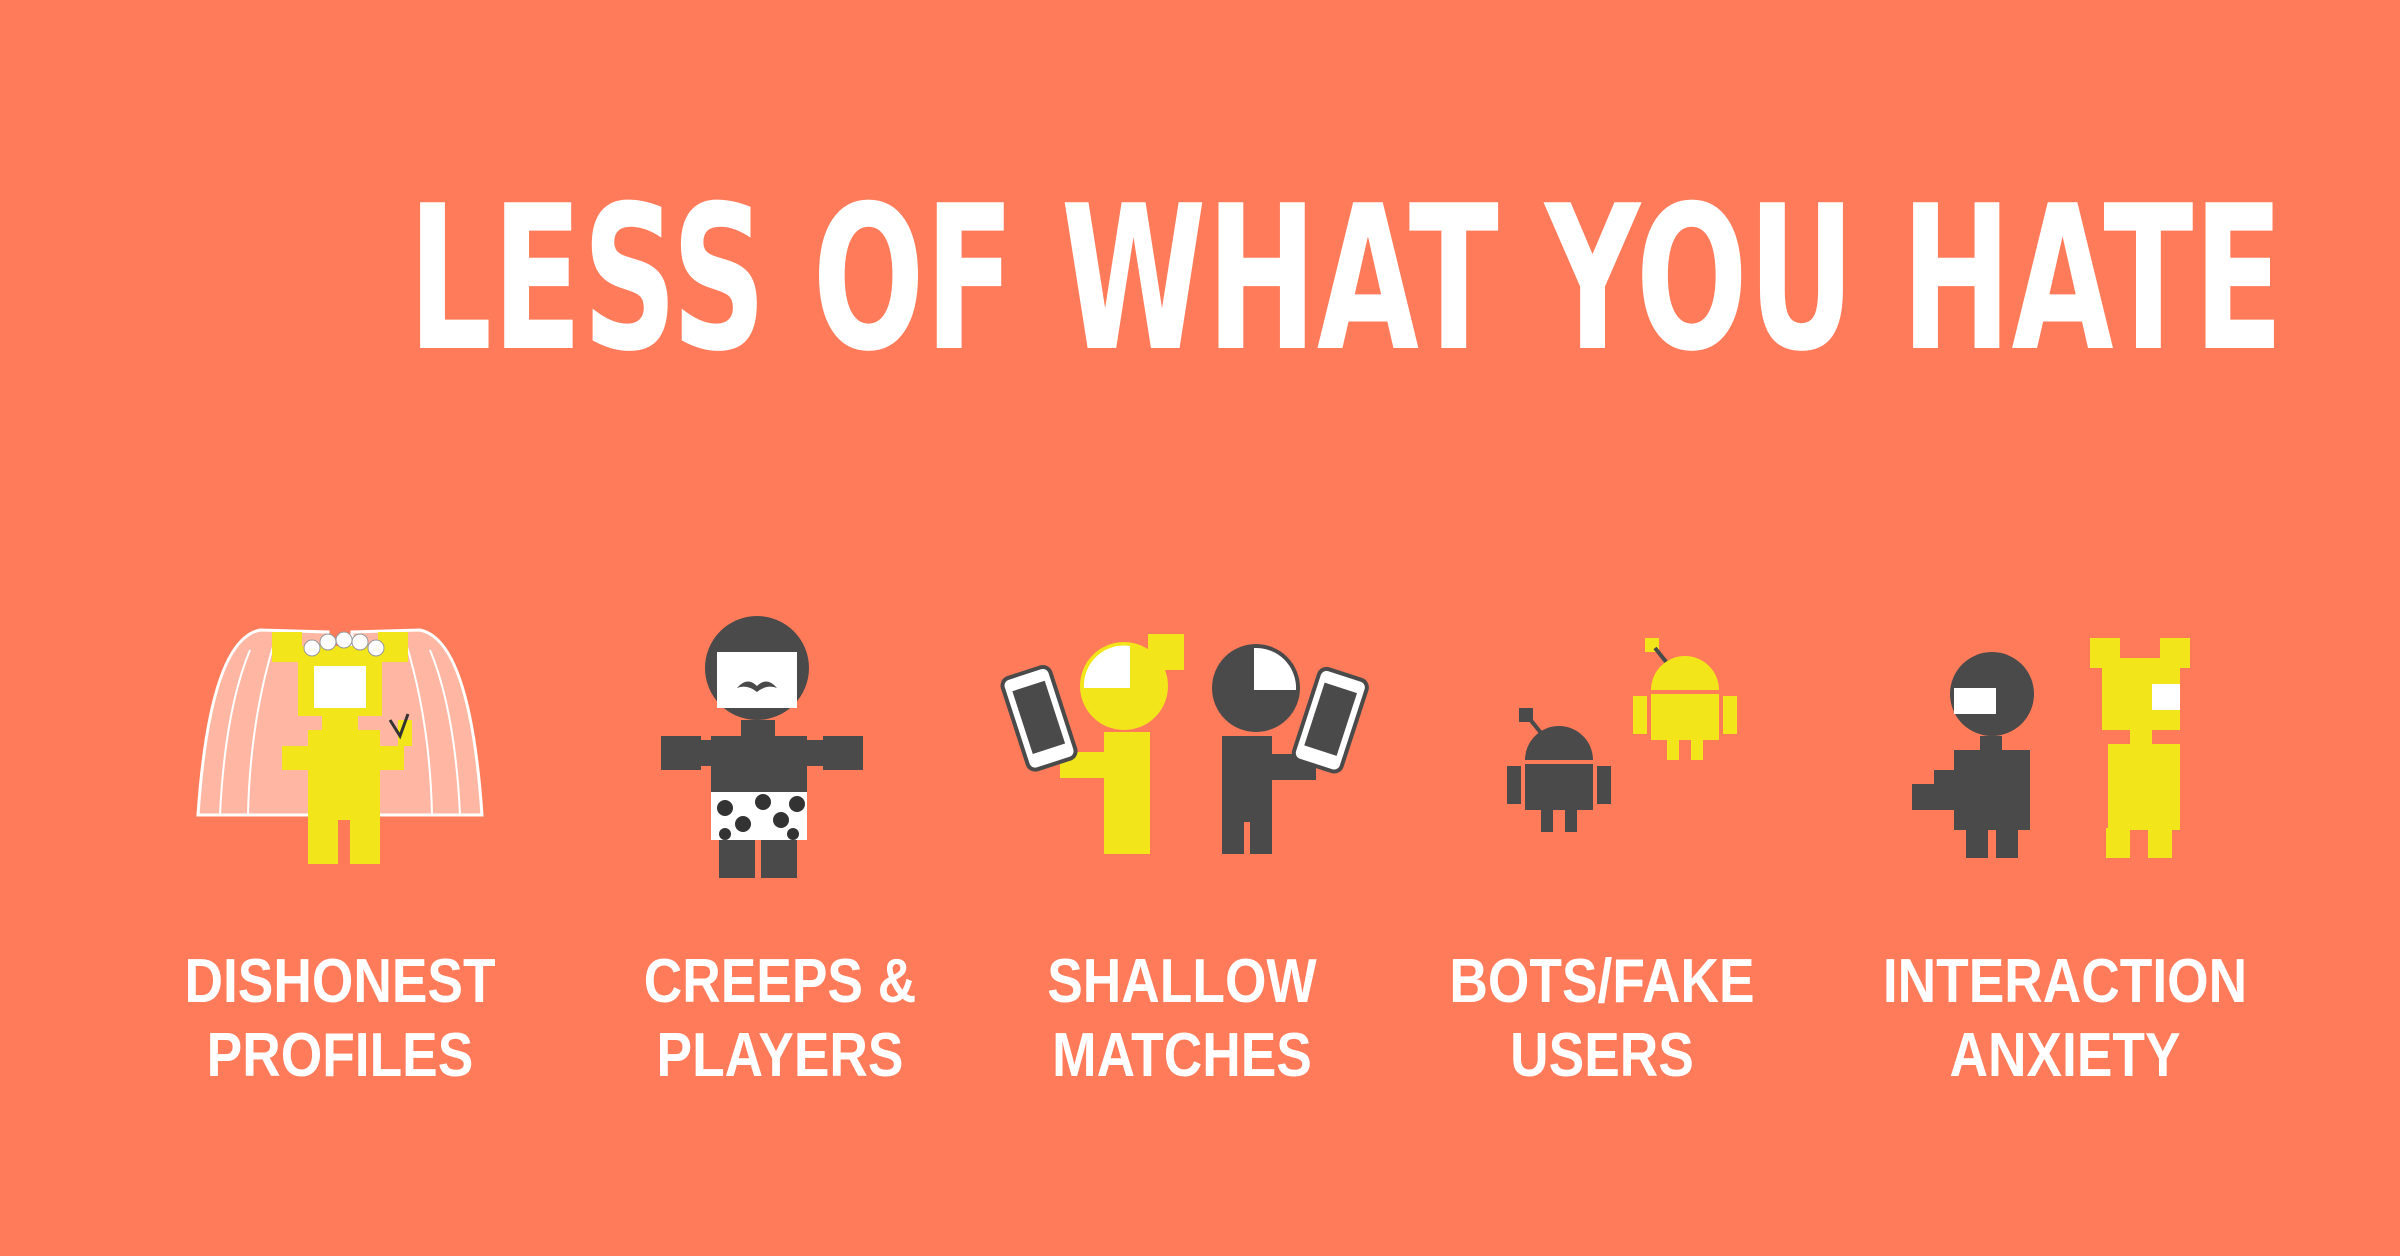 This screenshot has height=1256, width=2400. I want to click on caption-line-2: PROFILES, so click(340, 1055).